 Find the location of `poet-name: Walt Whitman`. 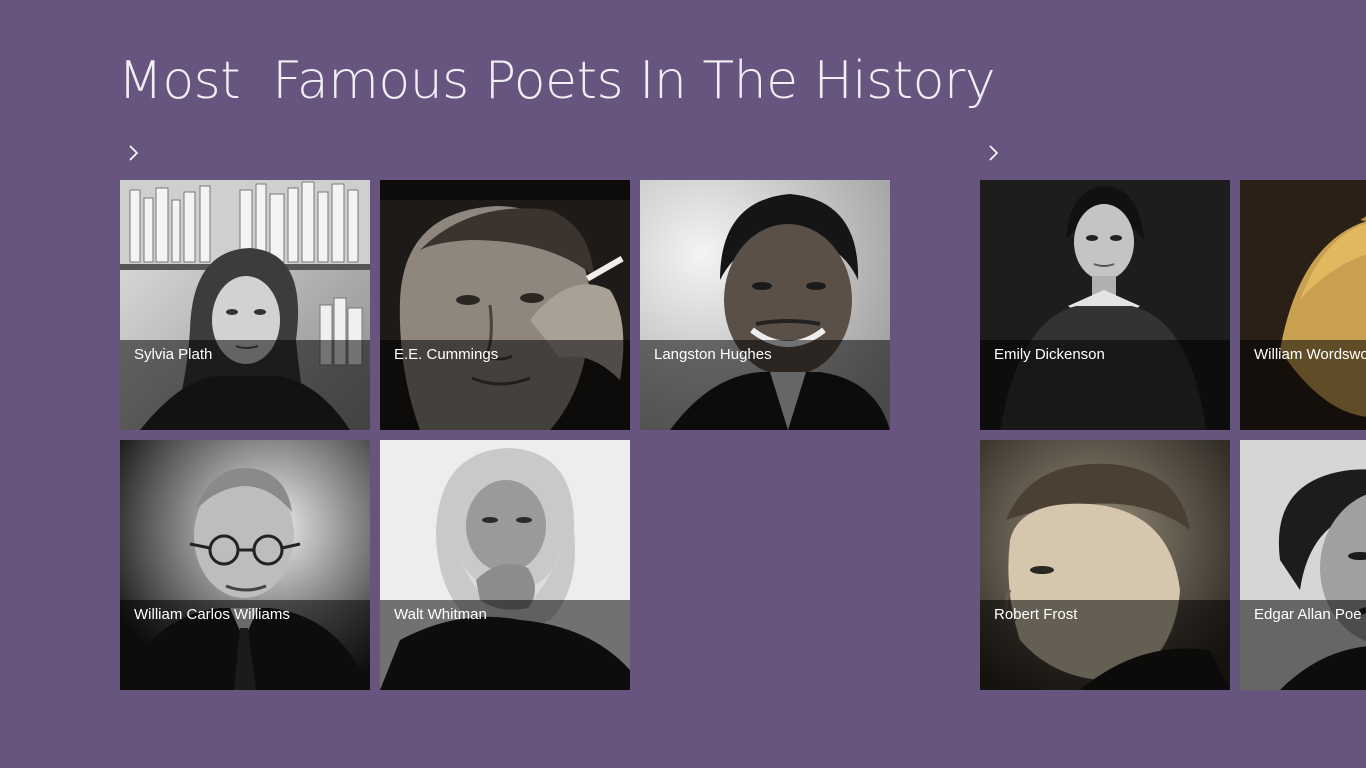

poet-name: Walt Whitman is located at coordinates (440, 614).